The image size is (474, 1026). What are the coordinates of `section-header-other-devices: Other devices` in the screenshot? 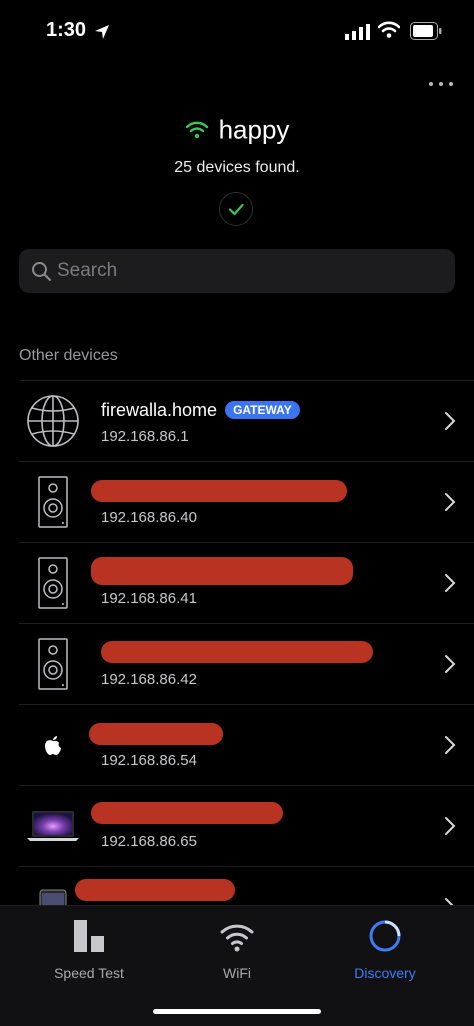 It's located at (68, 355).